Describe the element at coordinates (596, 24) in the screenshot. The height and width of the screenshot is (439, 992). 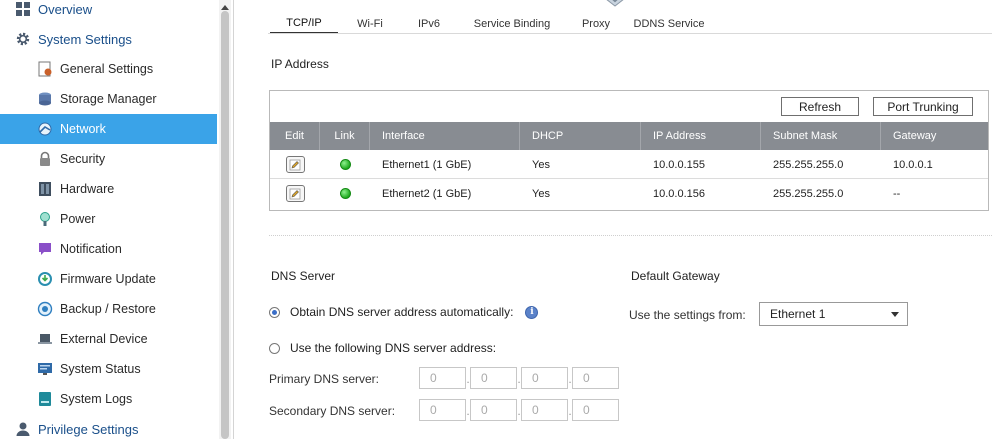
I see `tab-proxy: Proxy` at that location.